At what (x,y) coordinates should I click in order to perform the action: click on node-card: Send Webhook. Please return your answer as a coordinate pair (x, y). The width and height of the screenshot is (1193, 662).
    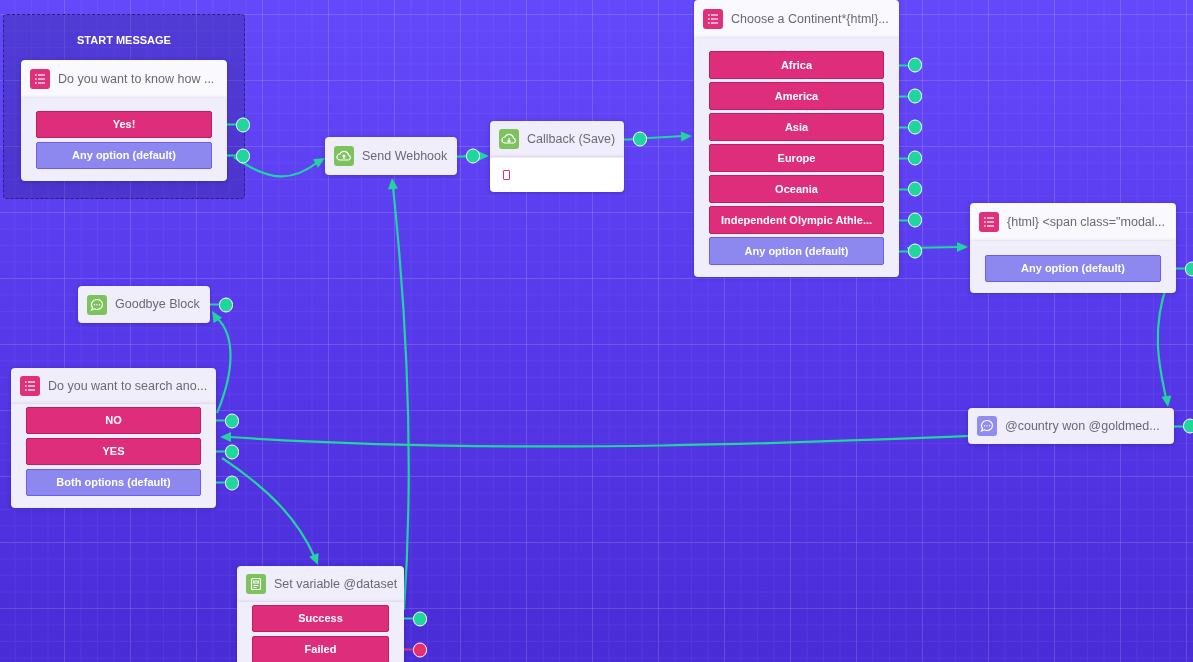
    Looking at the image, I should click on (391, 156).